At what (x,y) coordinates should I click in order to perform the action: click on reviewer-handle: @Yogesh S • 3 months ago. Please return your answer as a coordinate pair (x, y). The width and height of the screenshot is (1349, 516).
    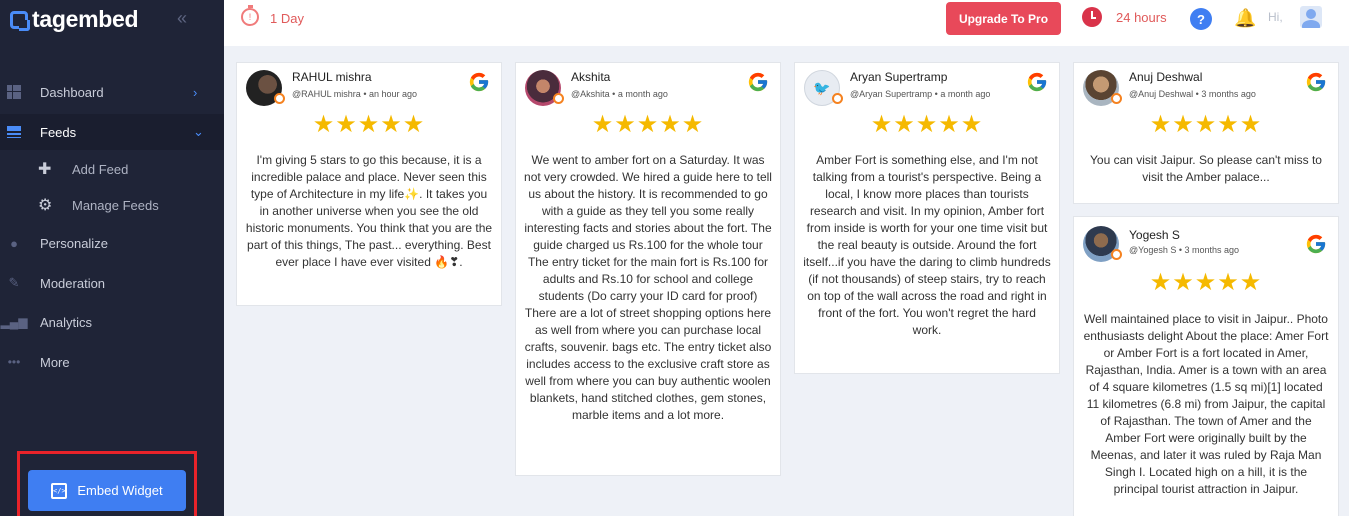
    Looking at the image, I should click on (1184, 250).